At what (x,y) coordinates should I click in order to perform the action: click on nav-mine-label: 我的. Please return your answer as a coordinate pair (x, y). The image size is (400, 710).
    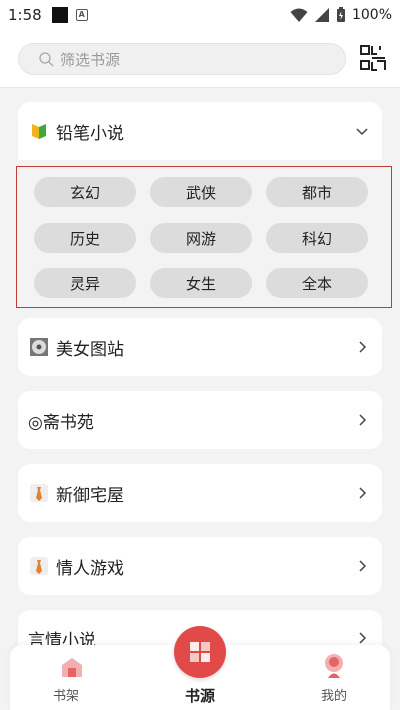
    Looking at the image, I should click on (333, 696).